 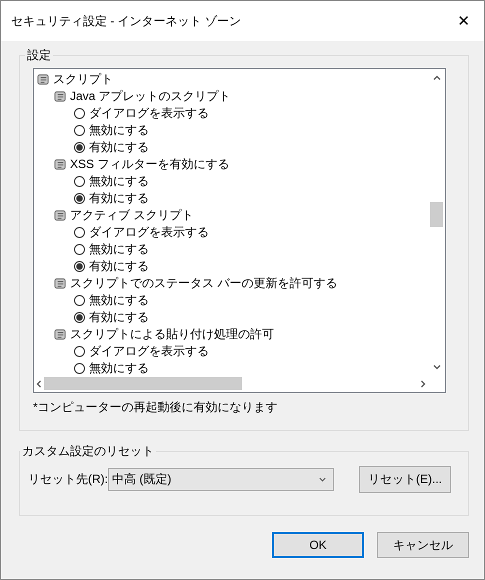 I want to click on reset-level-dropdown: 中高 (既定), so click(x=221, y=479).